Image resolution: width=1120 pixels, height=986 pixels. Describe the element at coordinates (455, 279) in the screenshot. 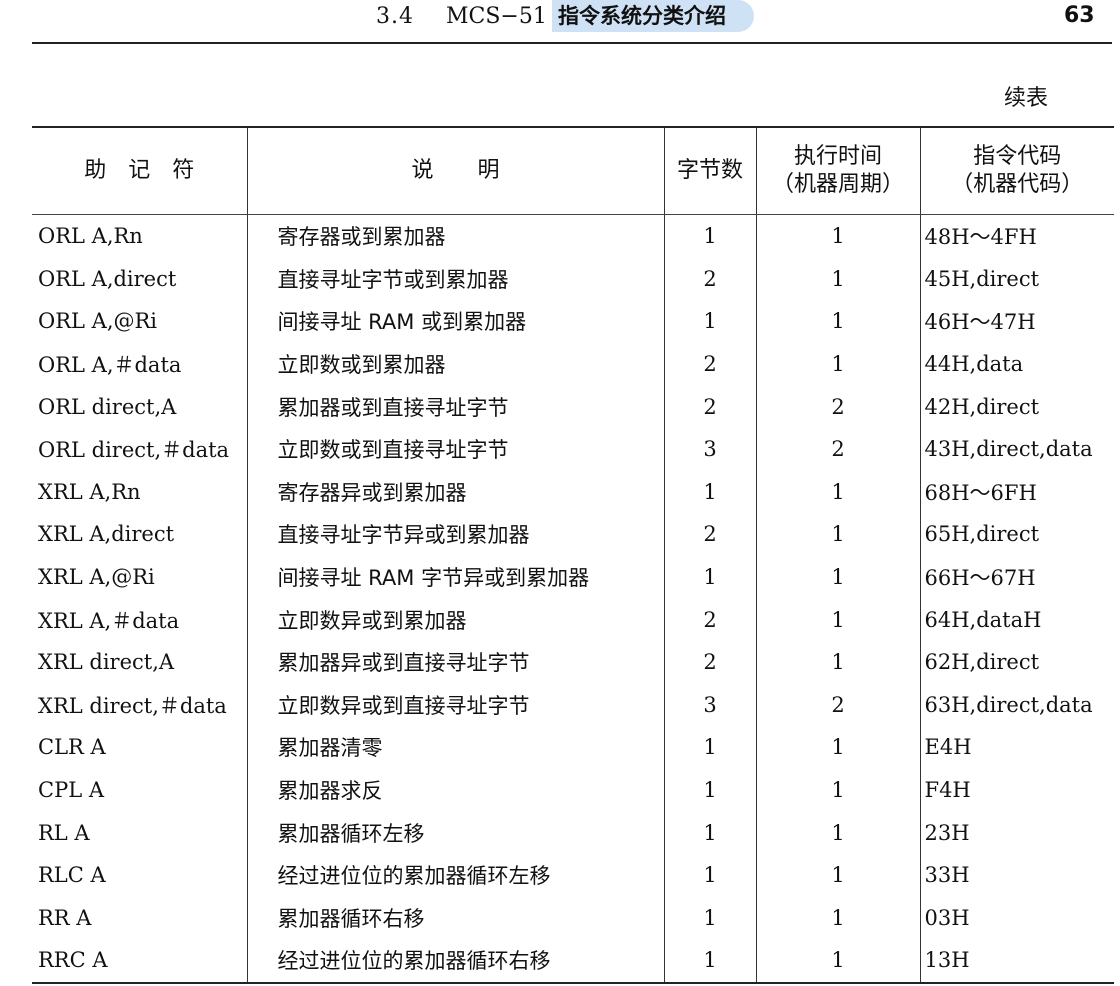

I see `description-cell: 直接寻址字节或到累加器` at that location.